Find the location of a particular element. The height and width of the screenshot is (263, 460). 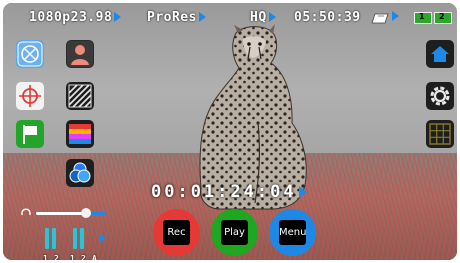

remaining-time-label: 05:50:39 is located at coordinates (327, 17).